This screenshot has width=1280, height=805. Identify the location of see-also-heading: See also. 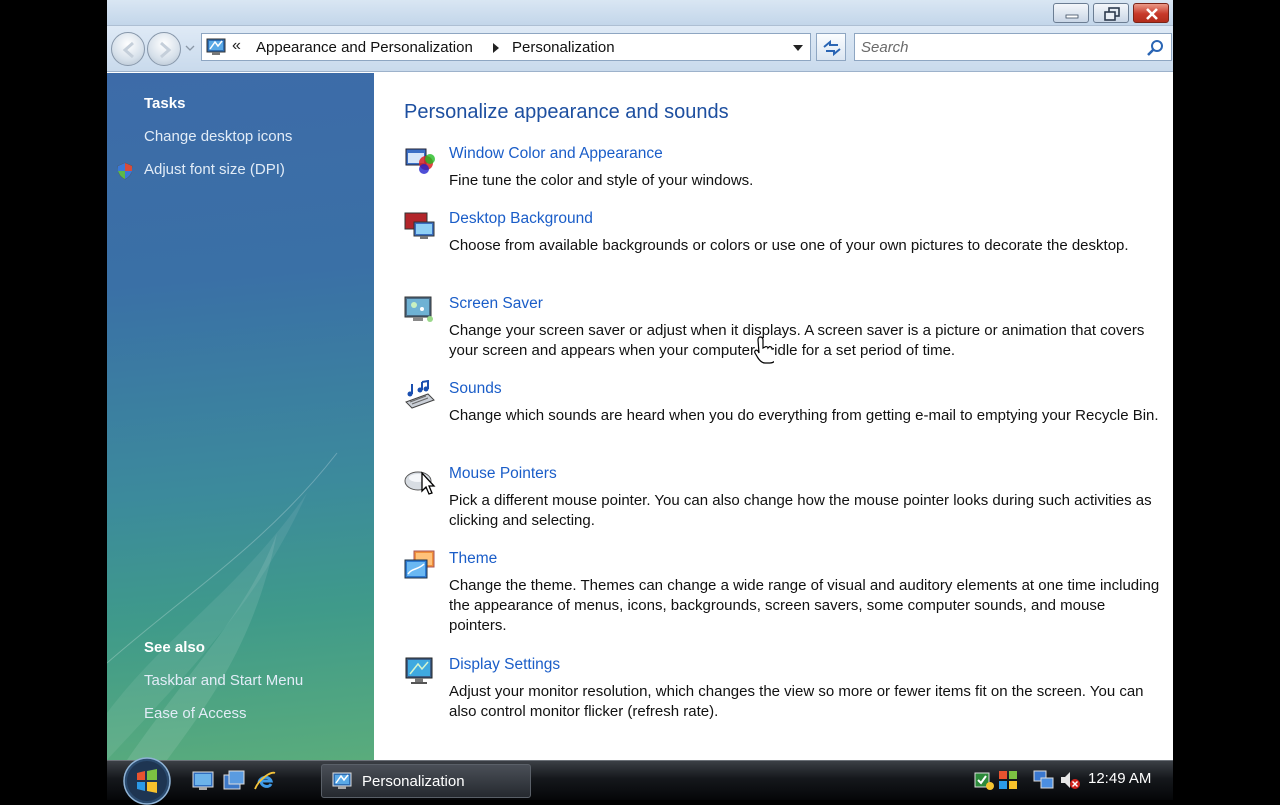
(174, 647).